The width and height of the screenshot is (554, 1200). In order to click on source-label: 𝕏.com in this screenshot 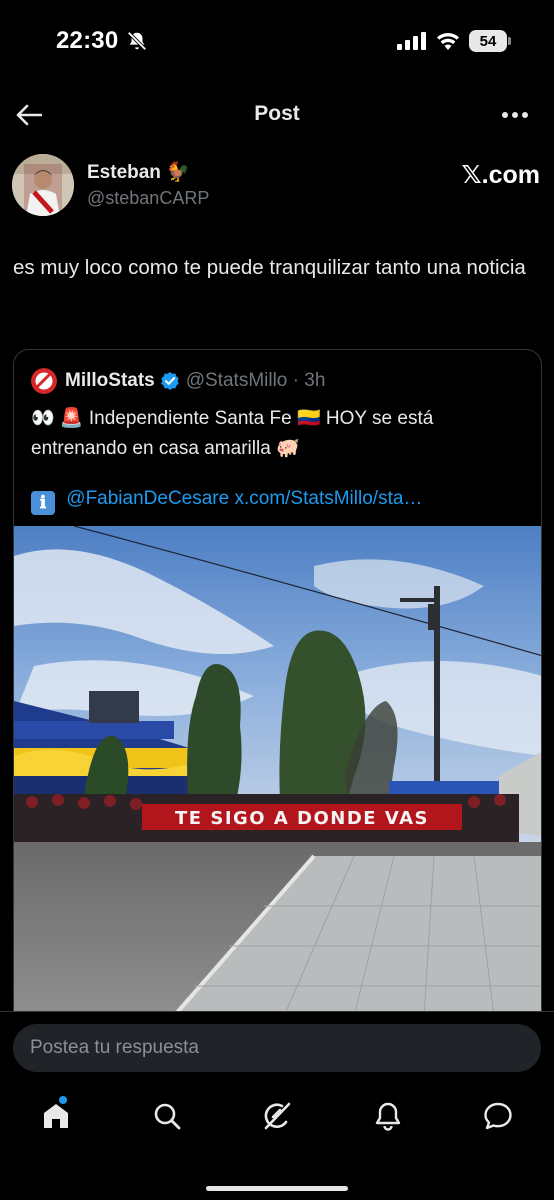, I will do `click(501, 175)`.